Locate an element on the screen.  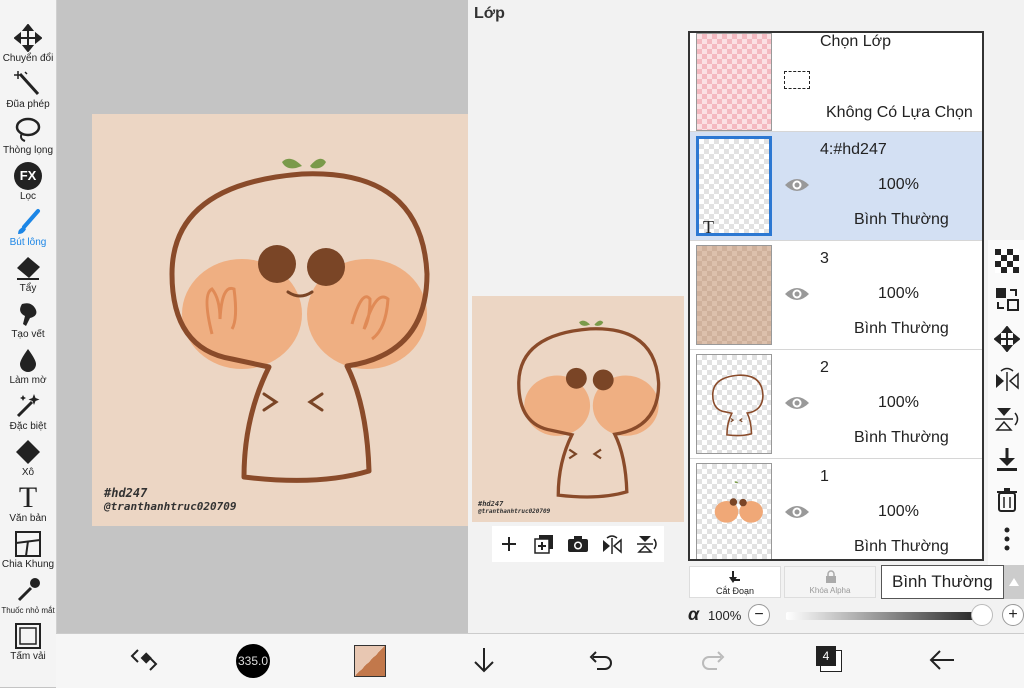
back-arrow-icon is located at coordinates (942, 660).